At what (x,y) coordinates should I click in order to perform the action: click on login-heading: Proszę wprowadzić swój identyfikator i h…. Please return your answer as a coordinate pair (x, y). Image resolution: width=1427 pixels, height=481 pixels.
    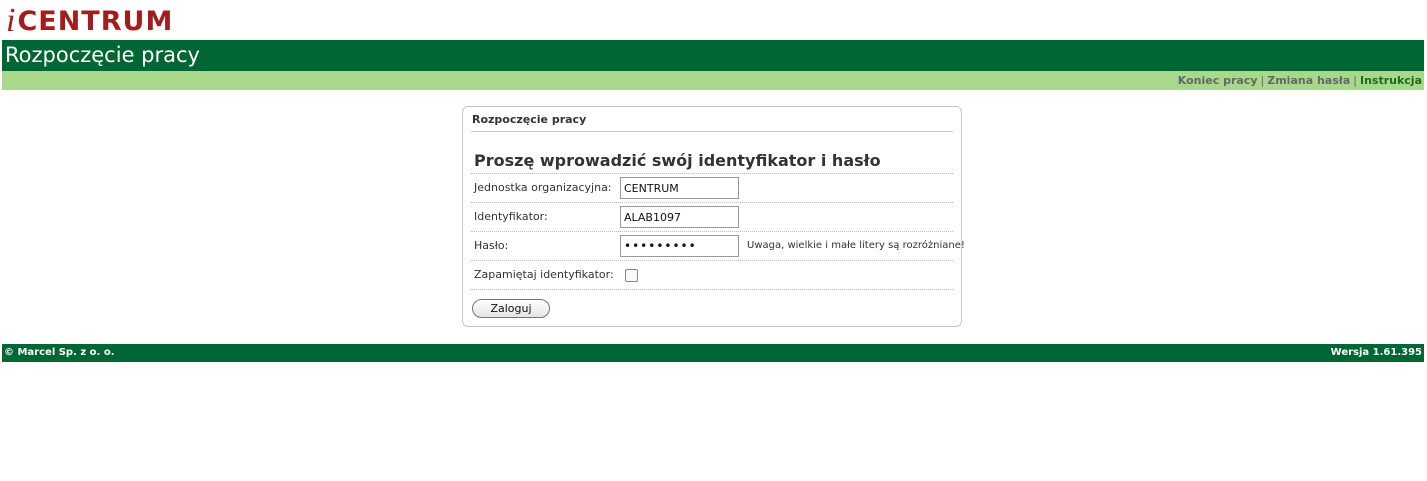
    Looking at the image, I should click on (712, 153).